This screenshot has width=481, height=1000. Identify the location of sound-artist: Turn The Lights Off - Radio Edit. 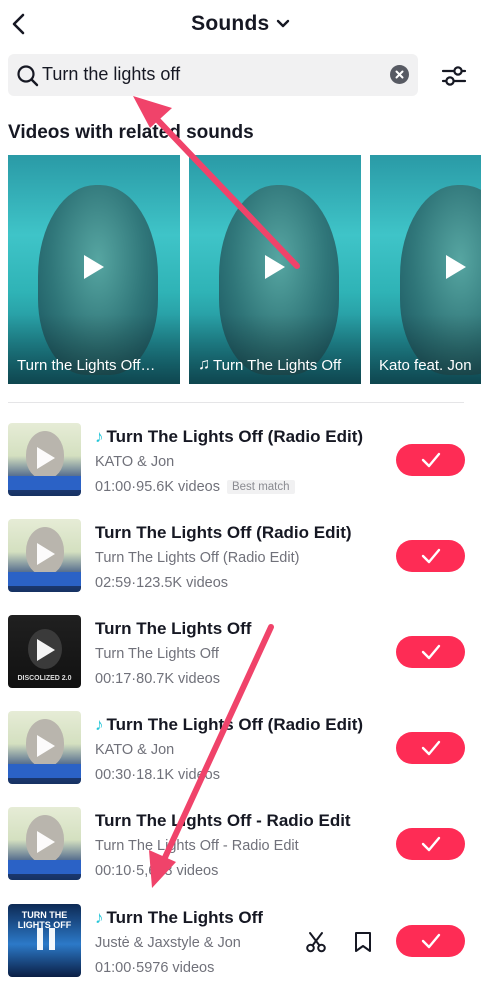
(197, 846).